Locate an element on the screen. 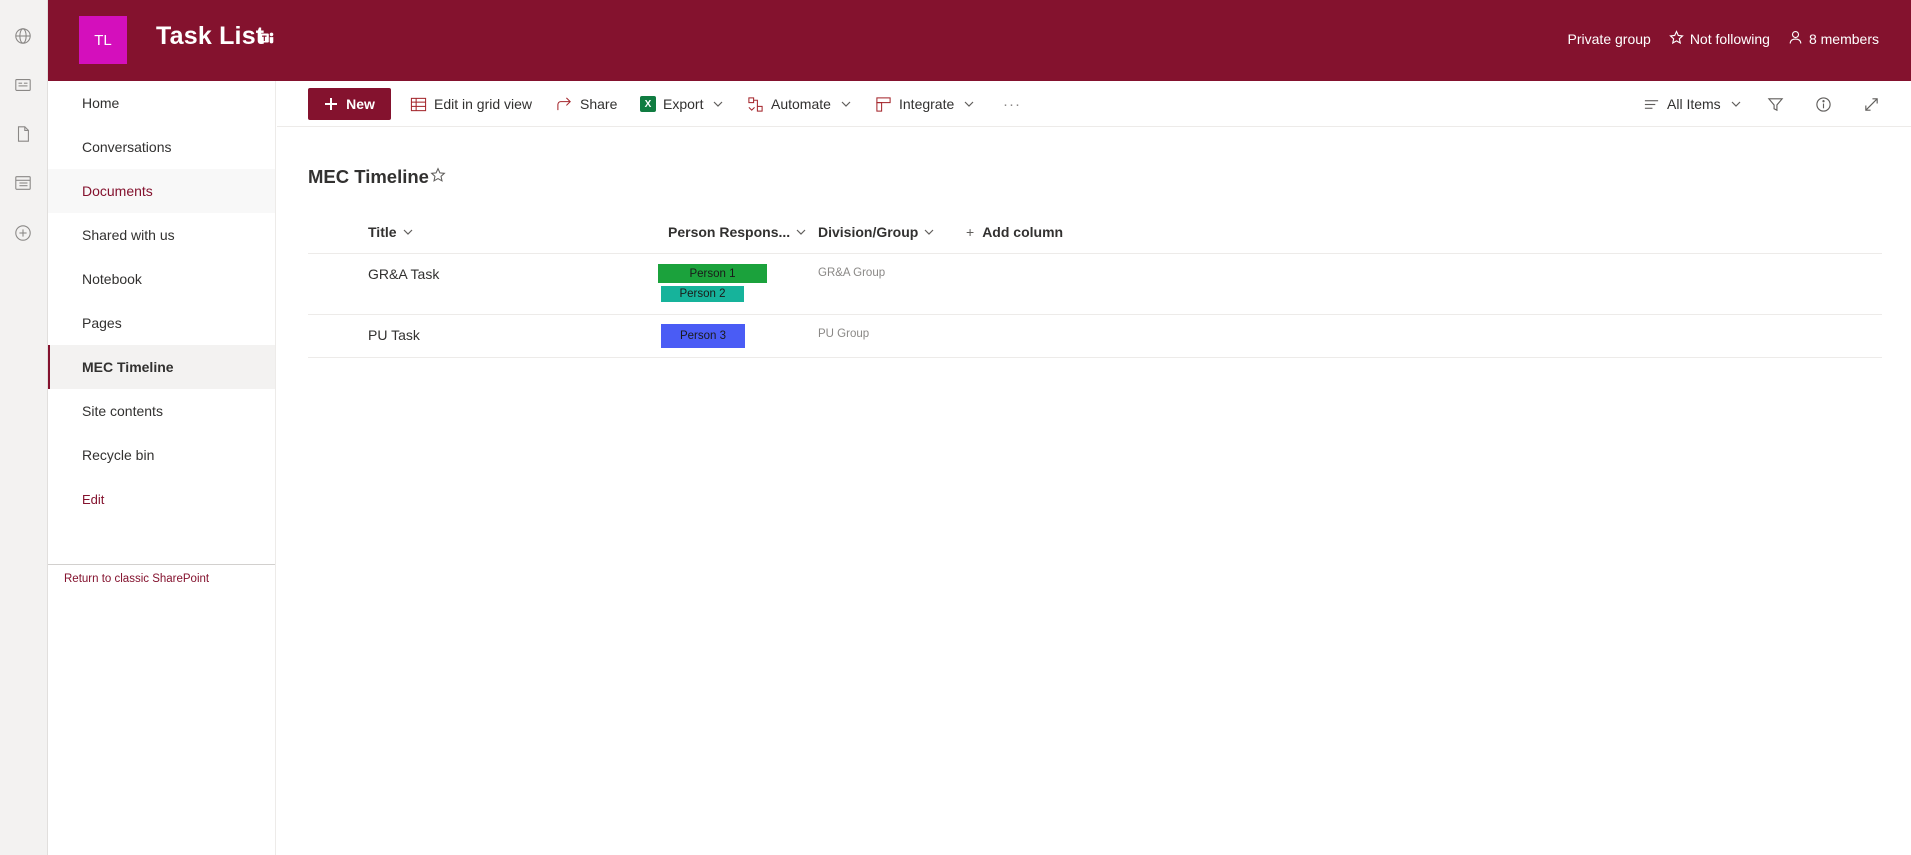 The height and width of the screenshot is (855, 1911). more-options-button: ··· is located at coordinates (1012, 104).